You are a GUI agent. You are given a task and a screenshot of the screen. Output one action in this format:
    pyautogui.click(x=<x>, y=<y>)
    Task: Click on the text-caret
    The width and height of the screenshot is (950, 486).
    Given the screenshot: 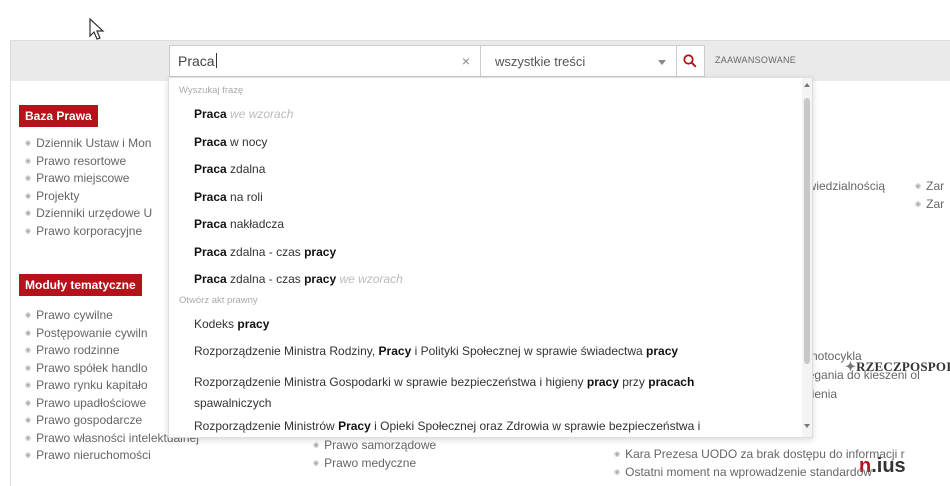 What is the action you would take?
    pyautogui.click(x=216, y=60)
    